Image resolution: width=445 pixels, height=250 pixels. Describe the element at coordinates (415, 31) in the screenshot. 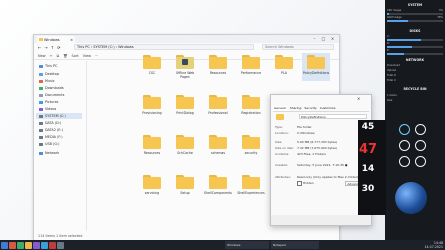

I see `disks-heading: DISKS` at that location.